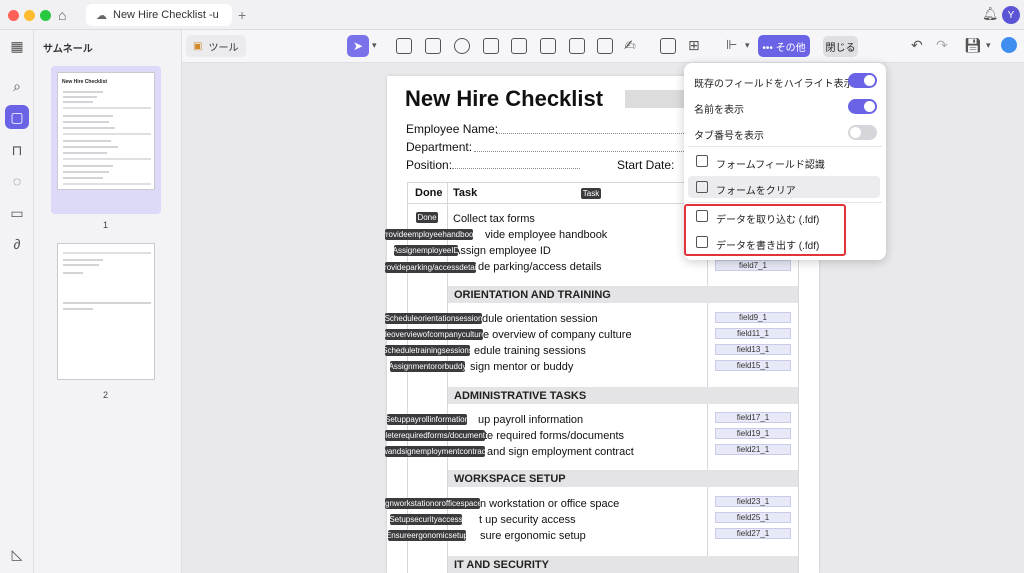 The width and height of the screenshot is (1024, 573). Describe the element at coordinates (494, 219) in the screenshot. I see `task-text: Collect tax forms` at that location.